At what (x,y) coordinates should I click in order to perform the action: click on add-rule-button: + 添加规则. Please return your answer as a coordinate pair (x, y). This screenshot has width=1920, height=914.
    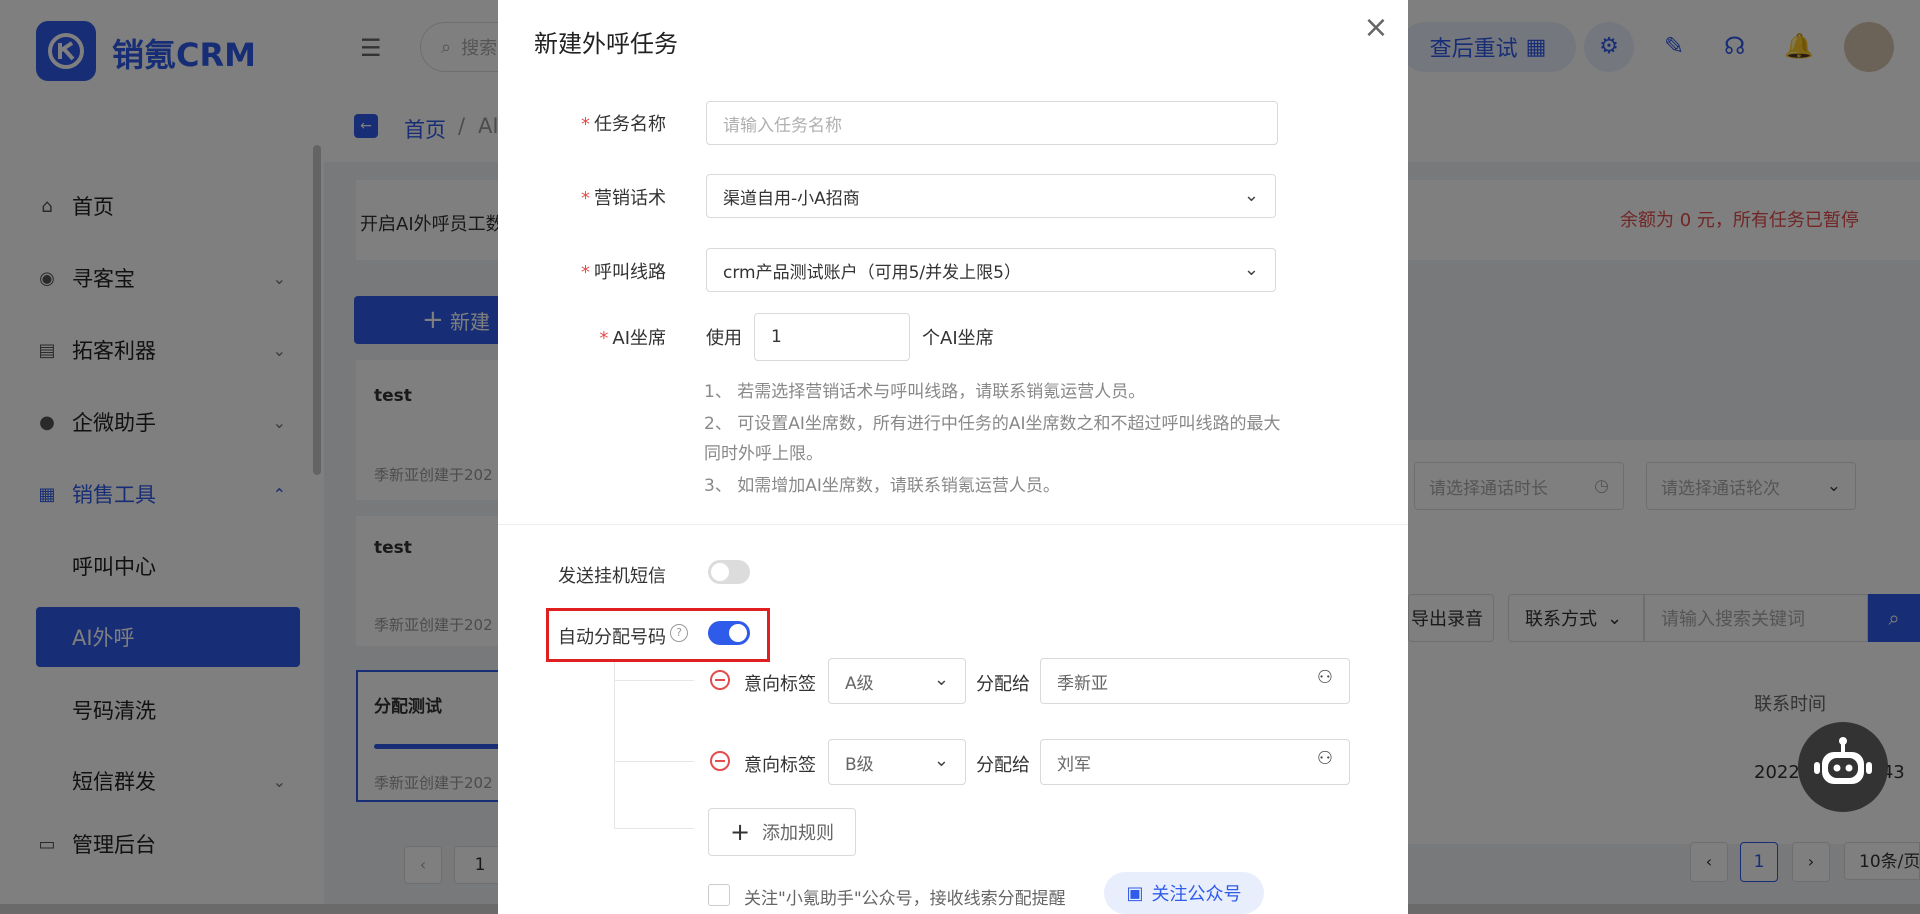
    Looking at the image, I should click on (782, 832).